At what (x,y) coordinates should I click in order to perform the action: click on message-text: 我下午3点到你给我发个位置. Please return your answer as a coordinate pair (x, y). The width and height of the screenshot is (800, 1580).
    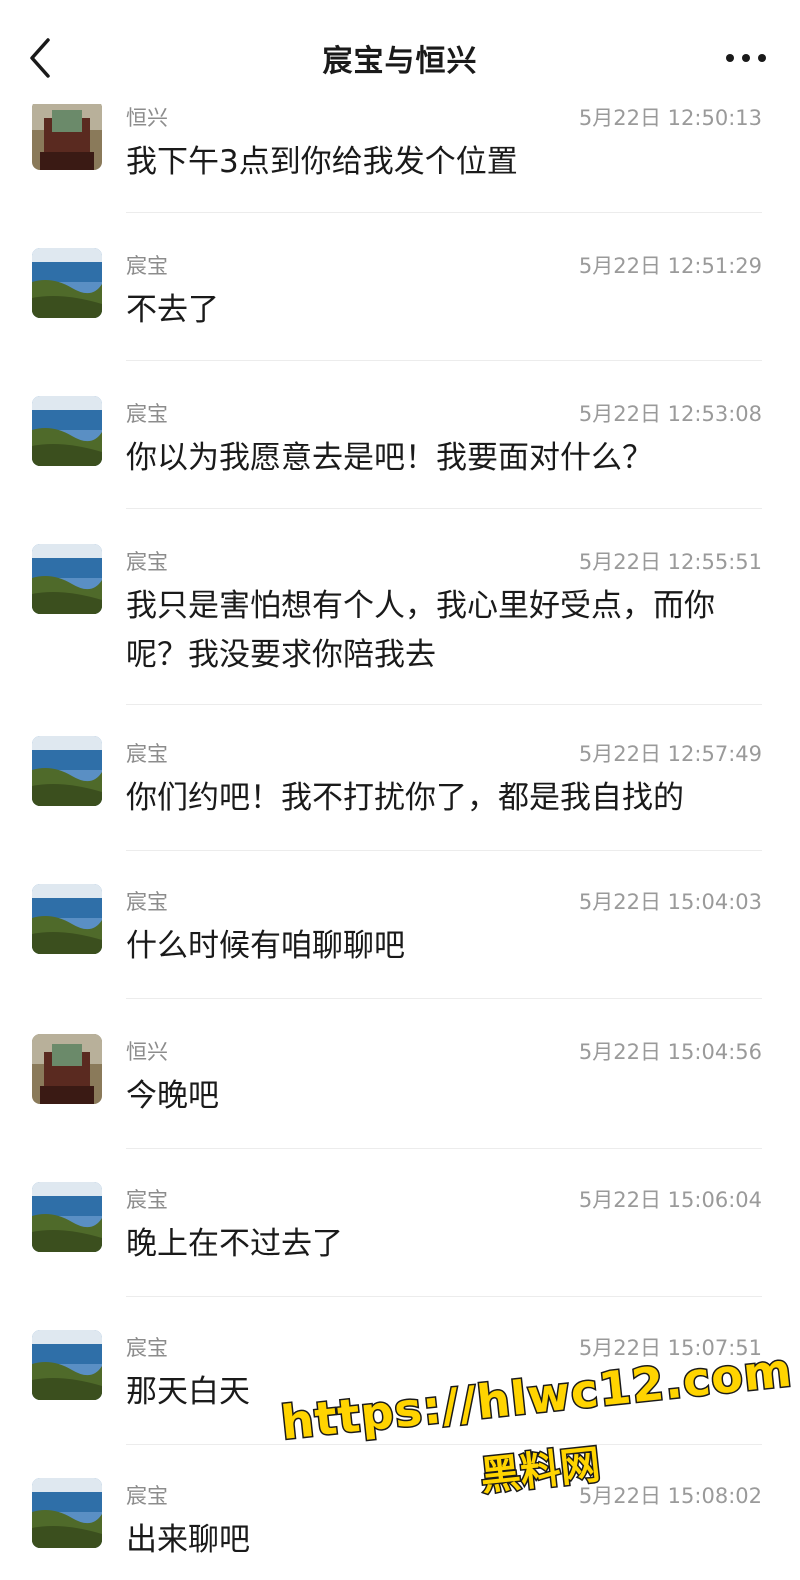
    Looking at the image, I should click on (322, 162).